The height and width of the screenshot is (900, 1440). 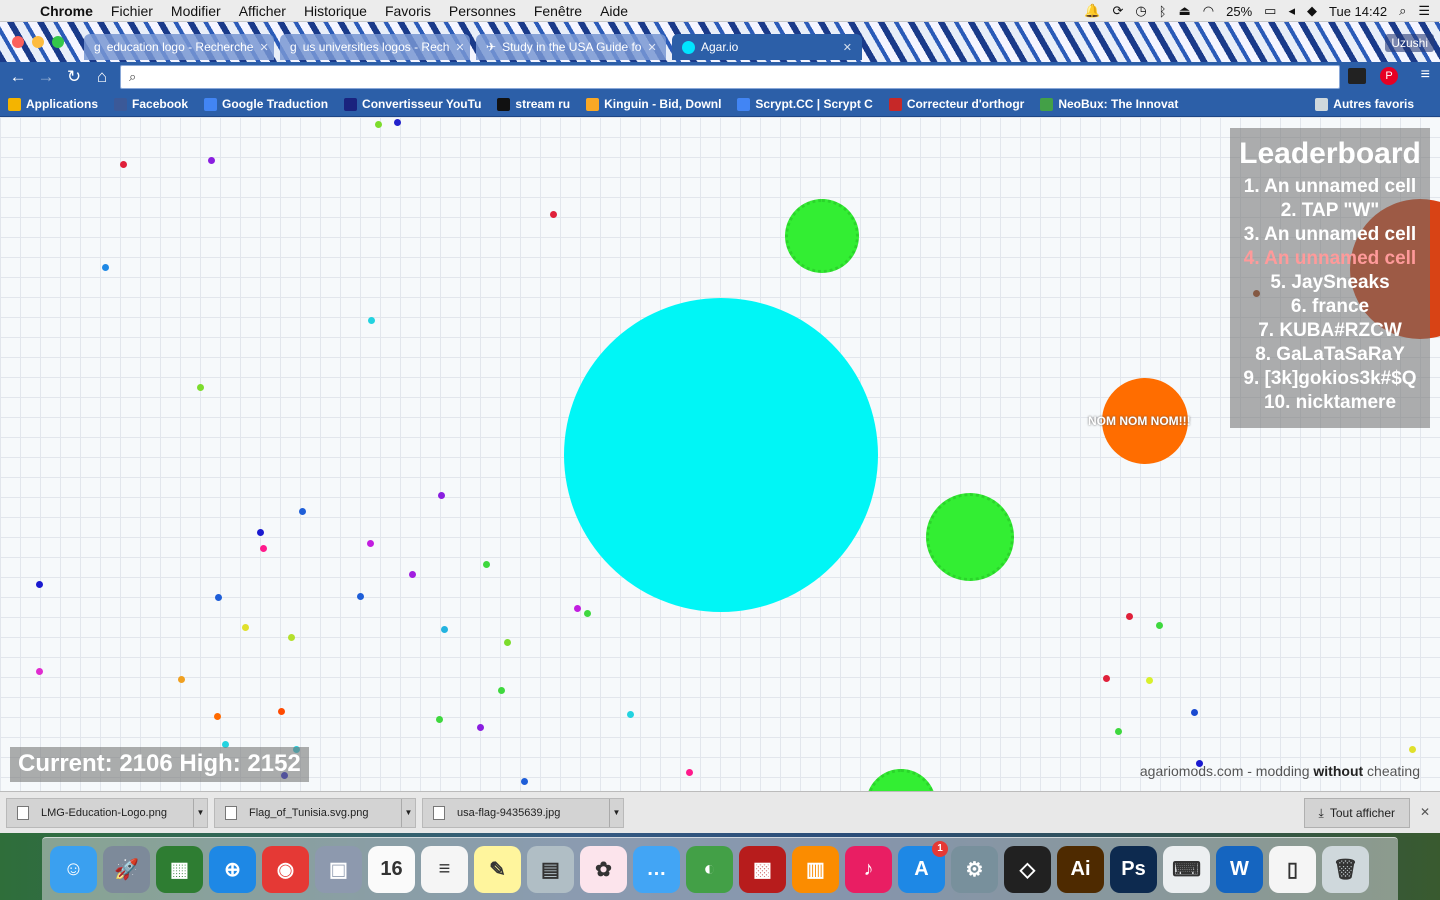 I want to click on dock-reminders-icon: ≡, so click(x=444, y=869).